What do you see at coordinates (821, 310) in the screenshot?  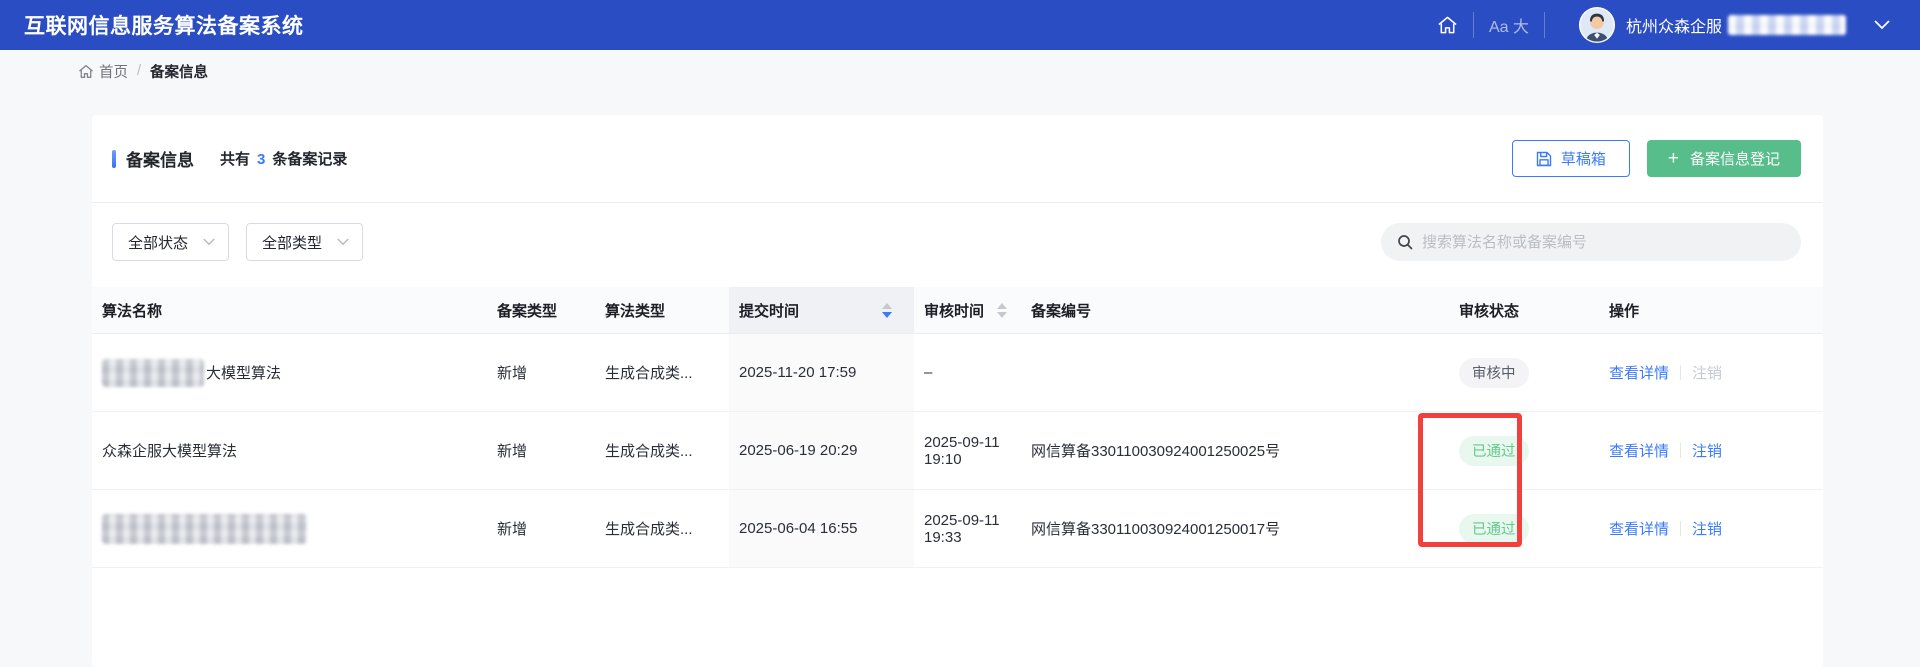 I see `col-header-submit-time: 提交时间` at bounding box center [821, 310].